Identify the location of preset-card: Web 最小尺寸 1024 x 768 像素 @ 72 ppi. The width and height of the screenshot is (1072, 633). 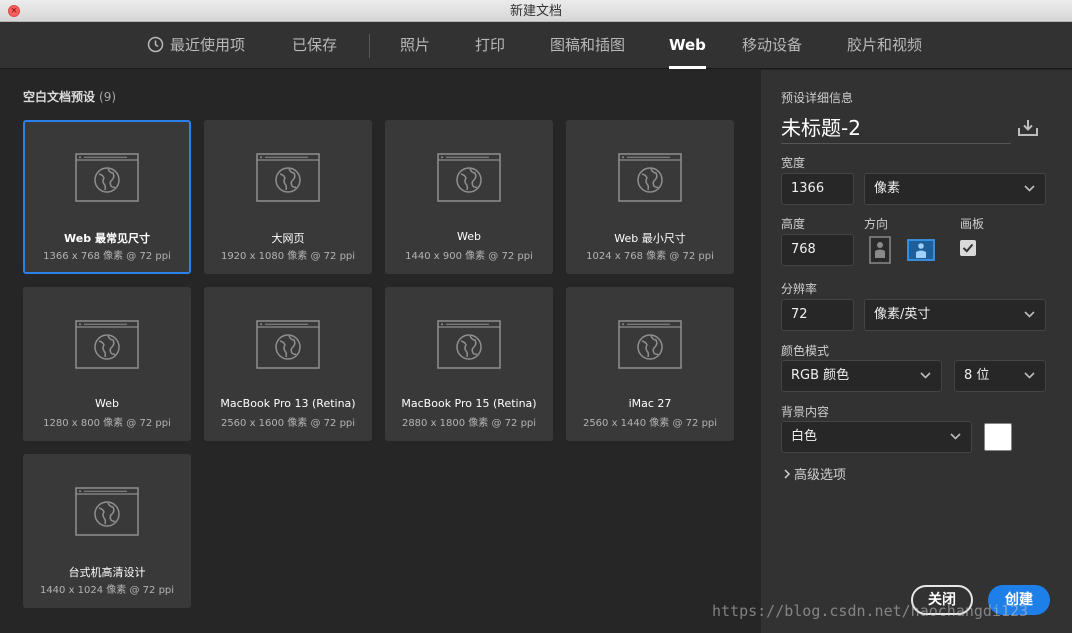
(650, 197).